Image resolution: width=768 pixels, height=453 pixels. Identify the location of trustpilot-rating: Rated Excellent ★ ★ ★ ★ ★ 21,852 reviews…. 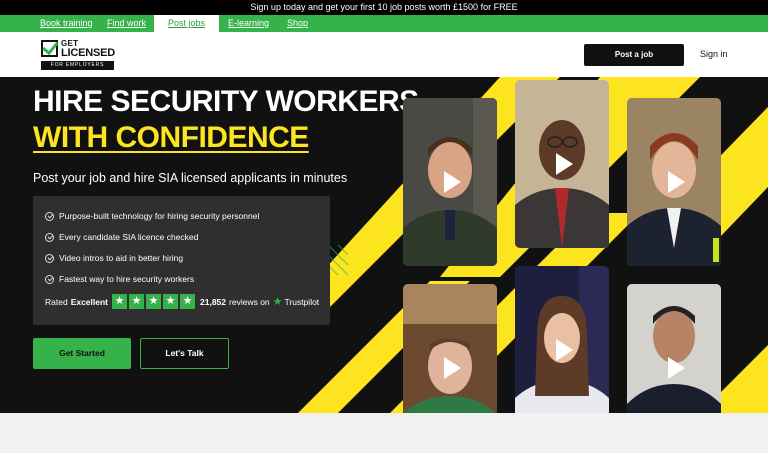
(182, 301).